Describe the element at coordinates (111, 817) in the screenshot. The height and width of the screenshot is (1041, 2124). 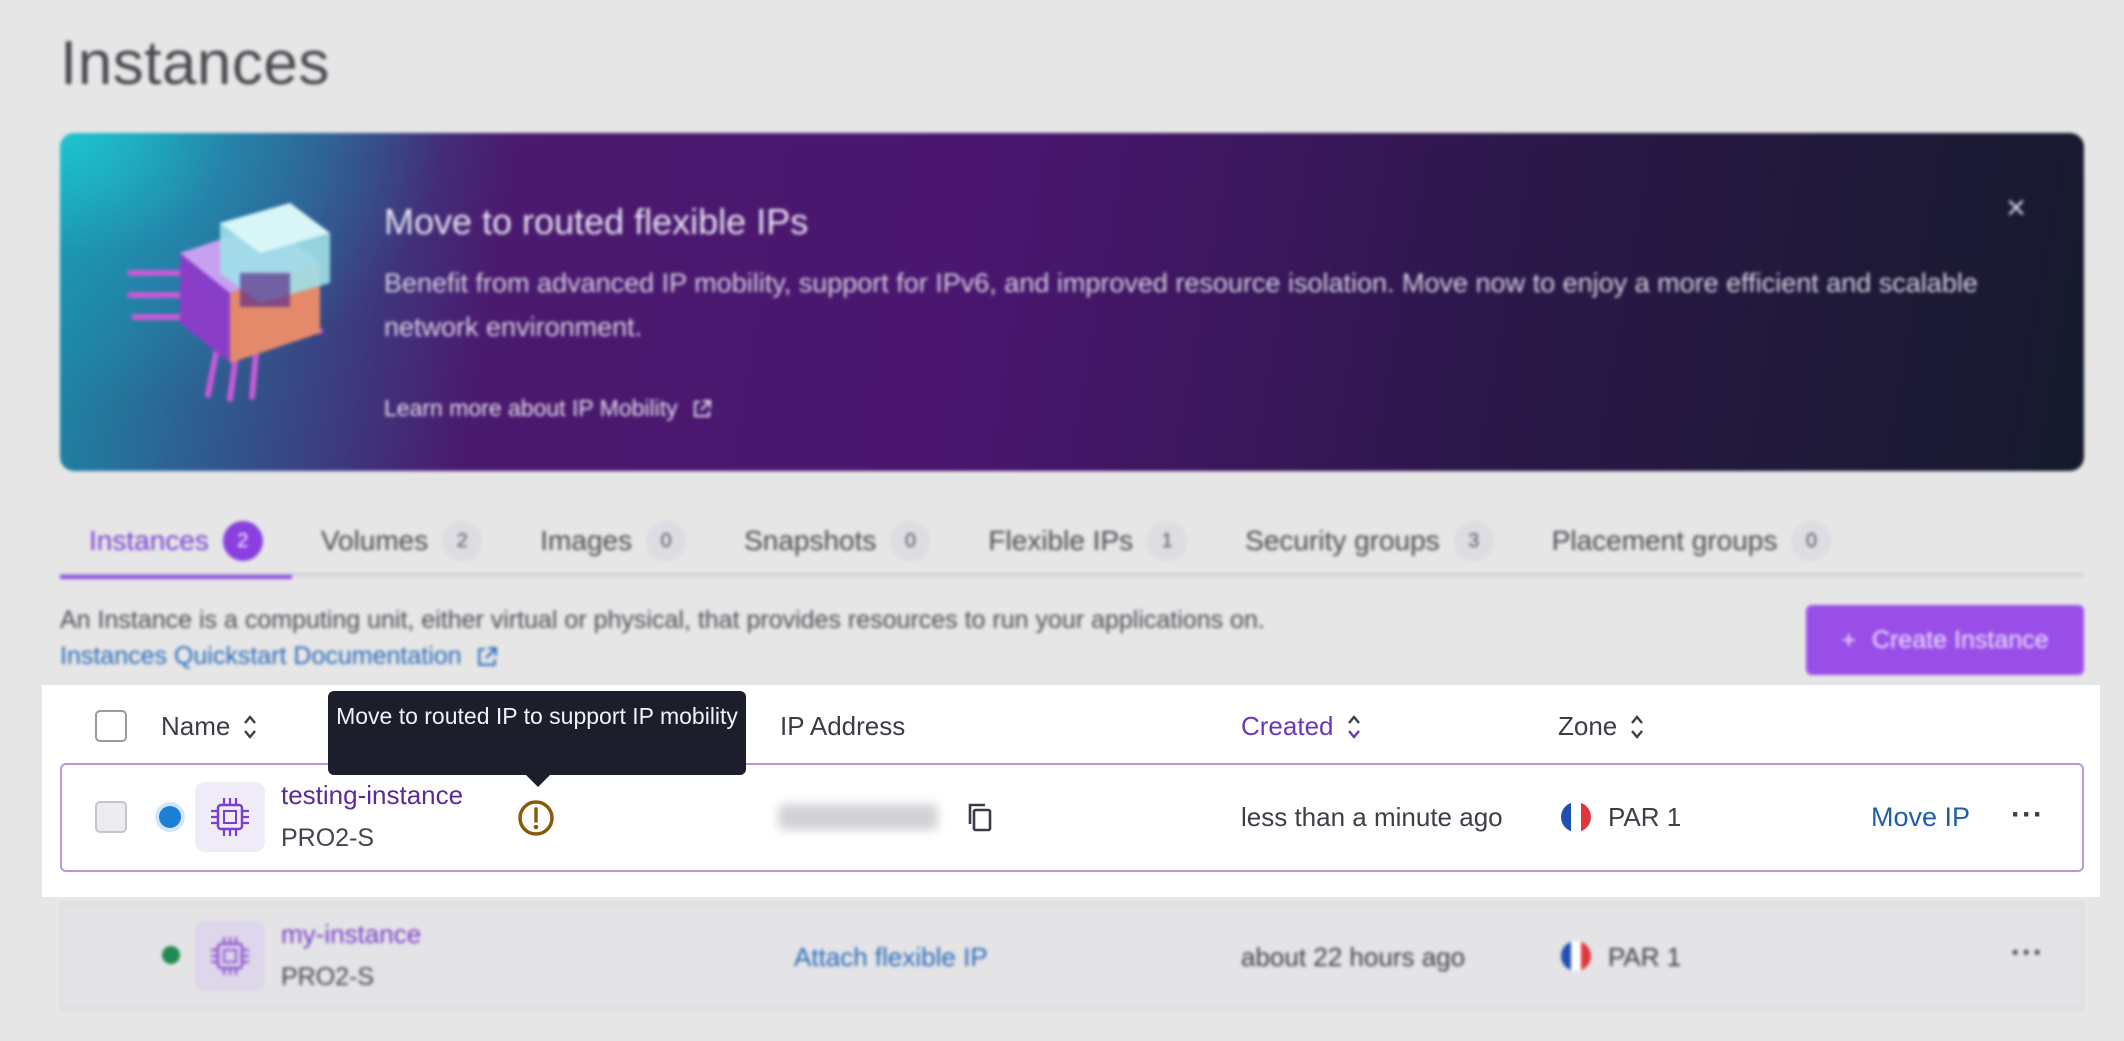
I see `row-checkbox` at that location.